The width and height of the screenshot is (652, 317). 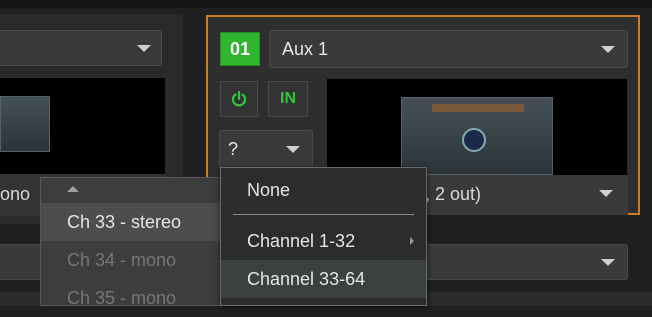 I want to click on source-menu: None Channel 1-32 Channel 33-64, so click(x=323, y=236).